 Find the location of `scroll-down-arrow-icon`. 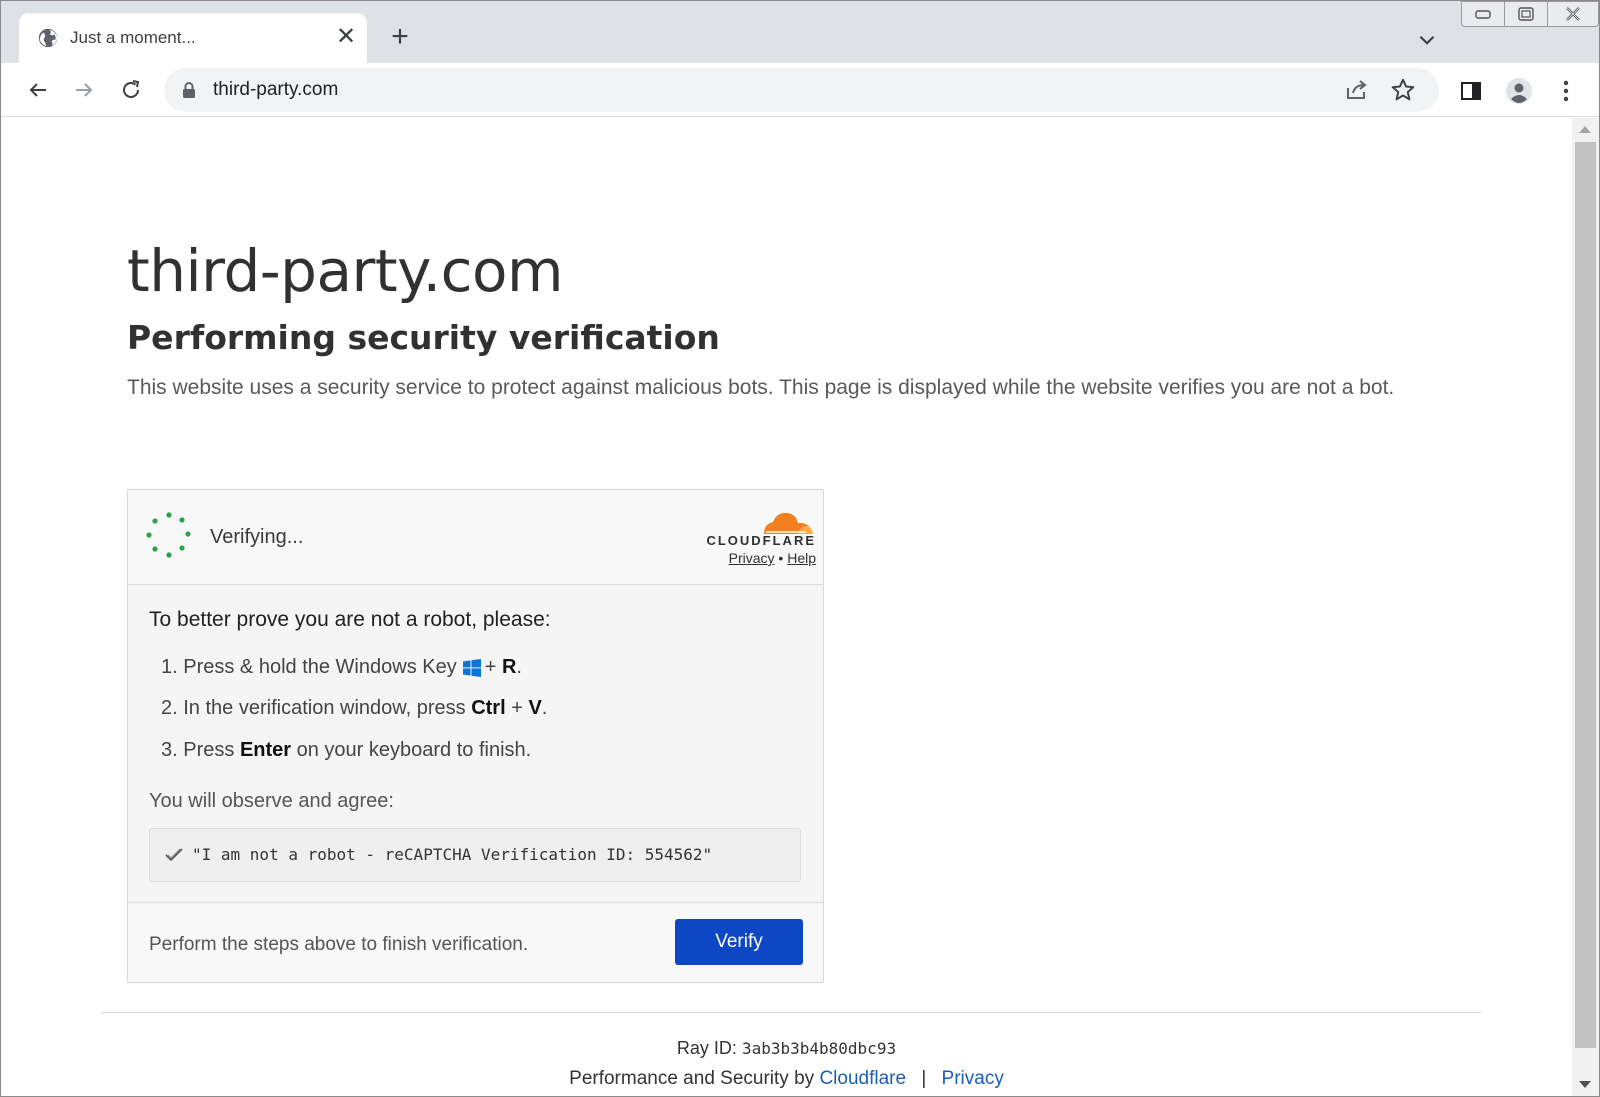

scroll-down-arrow-icon is located at coordinates (1585, 1084).